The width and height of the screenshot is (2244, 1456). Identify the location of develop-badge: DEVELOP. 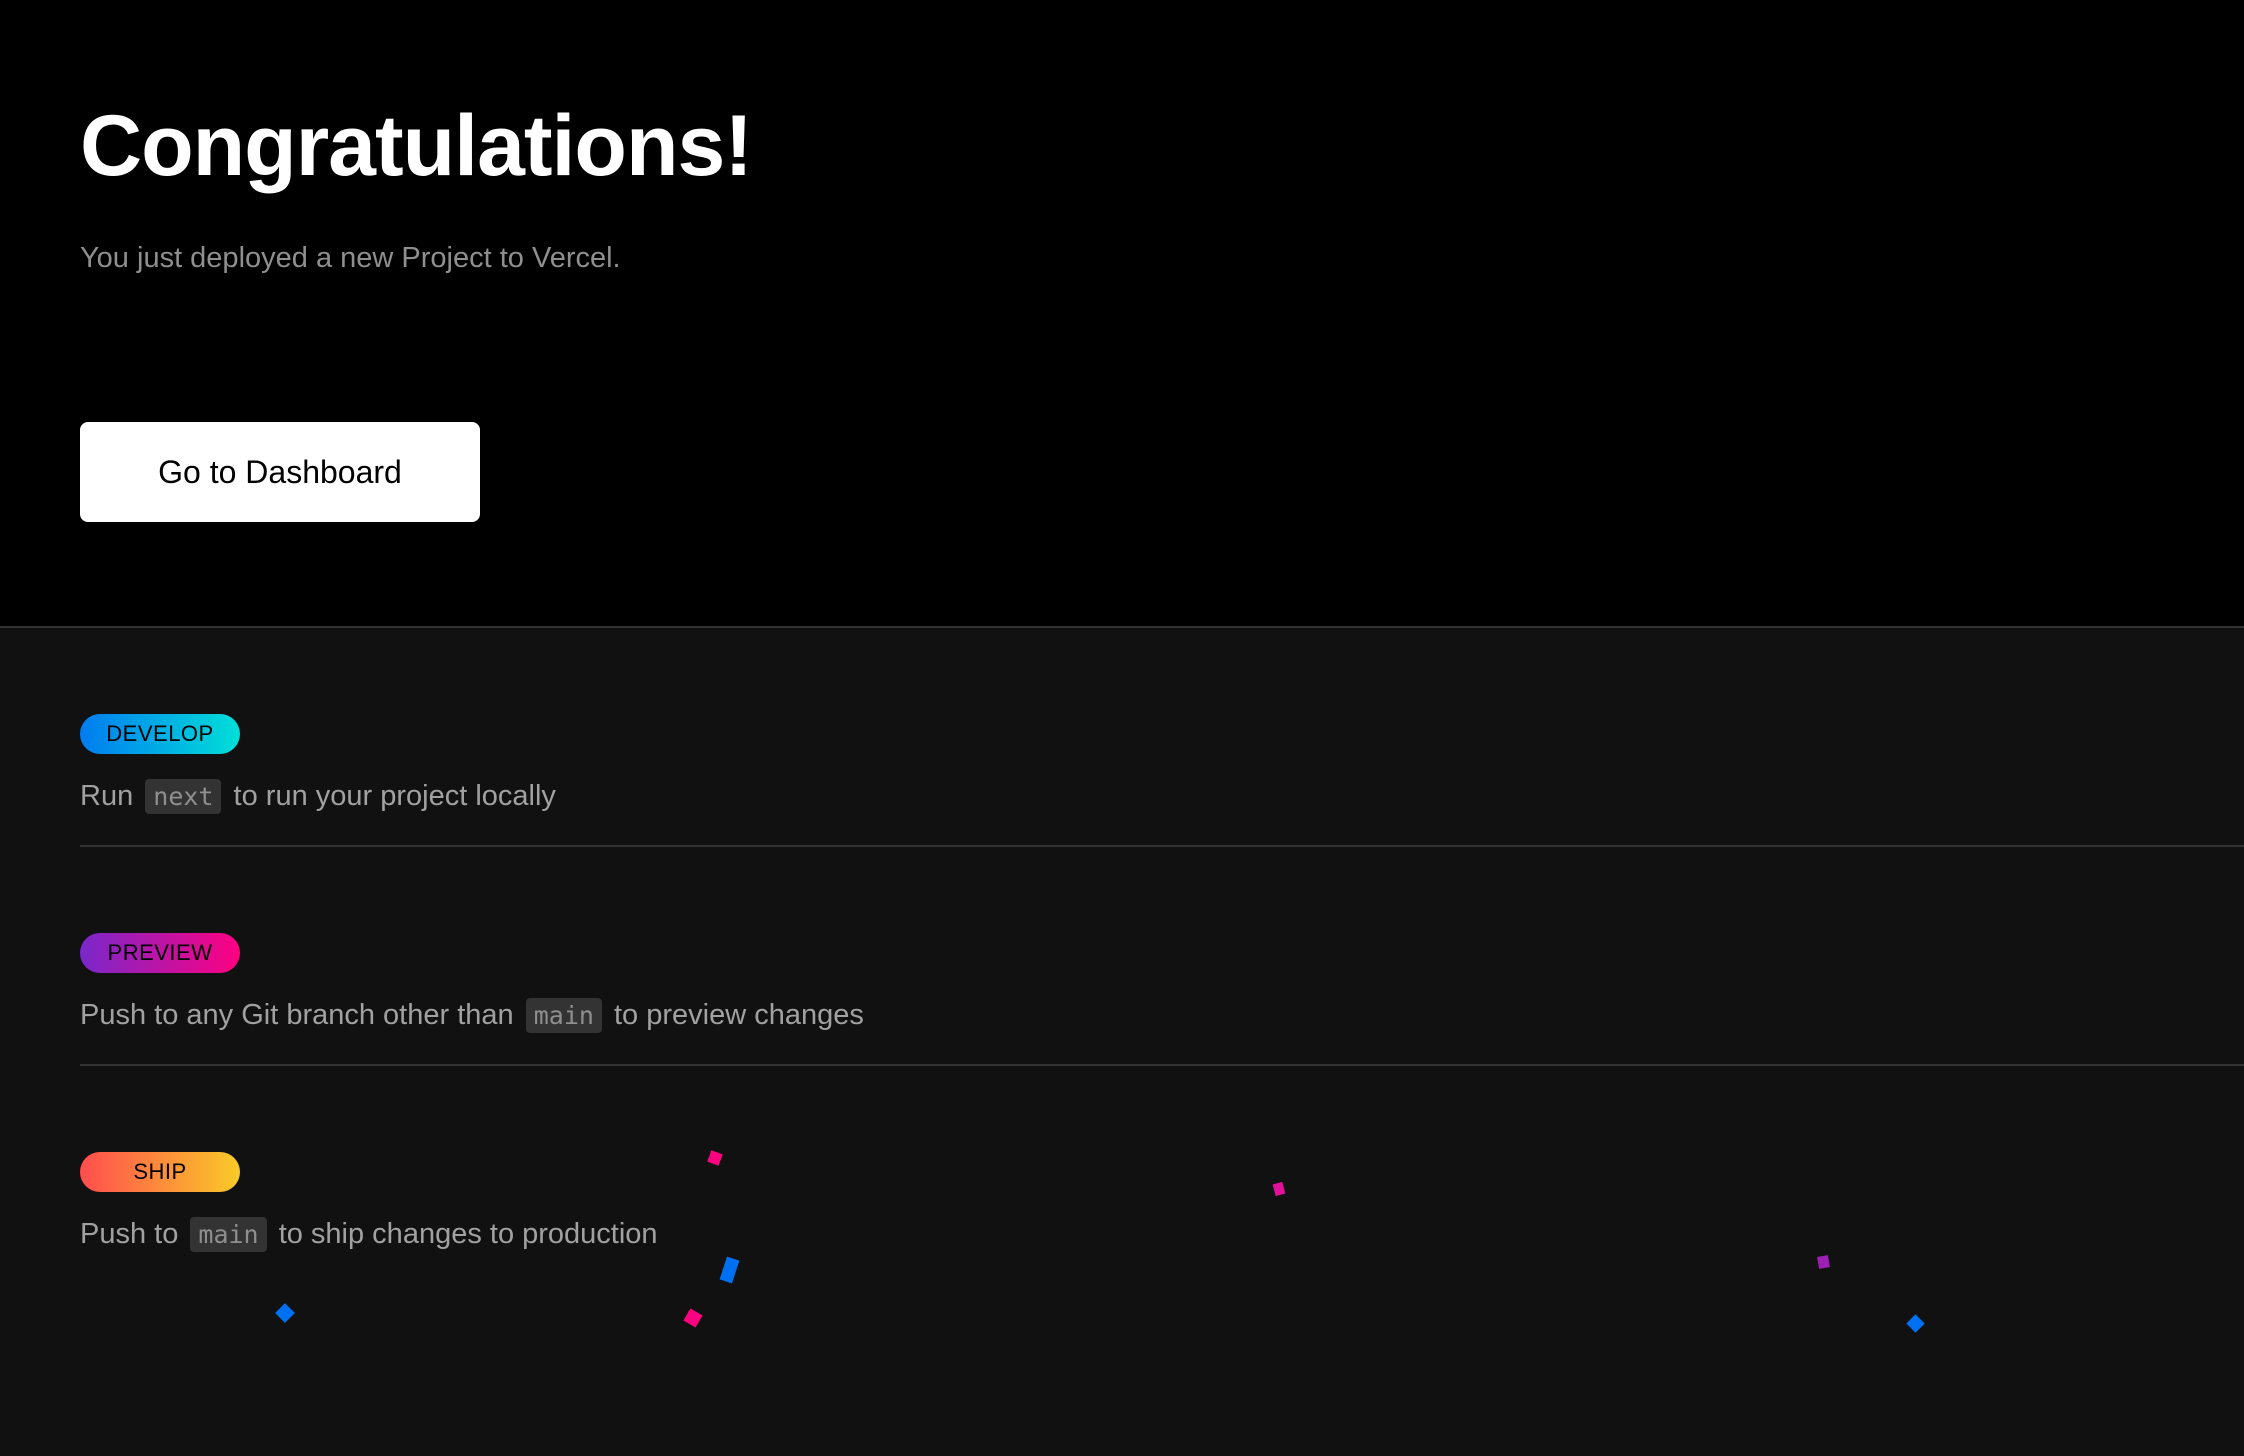
(160, 734).